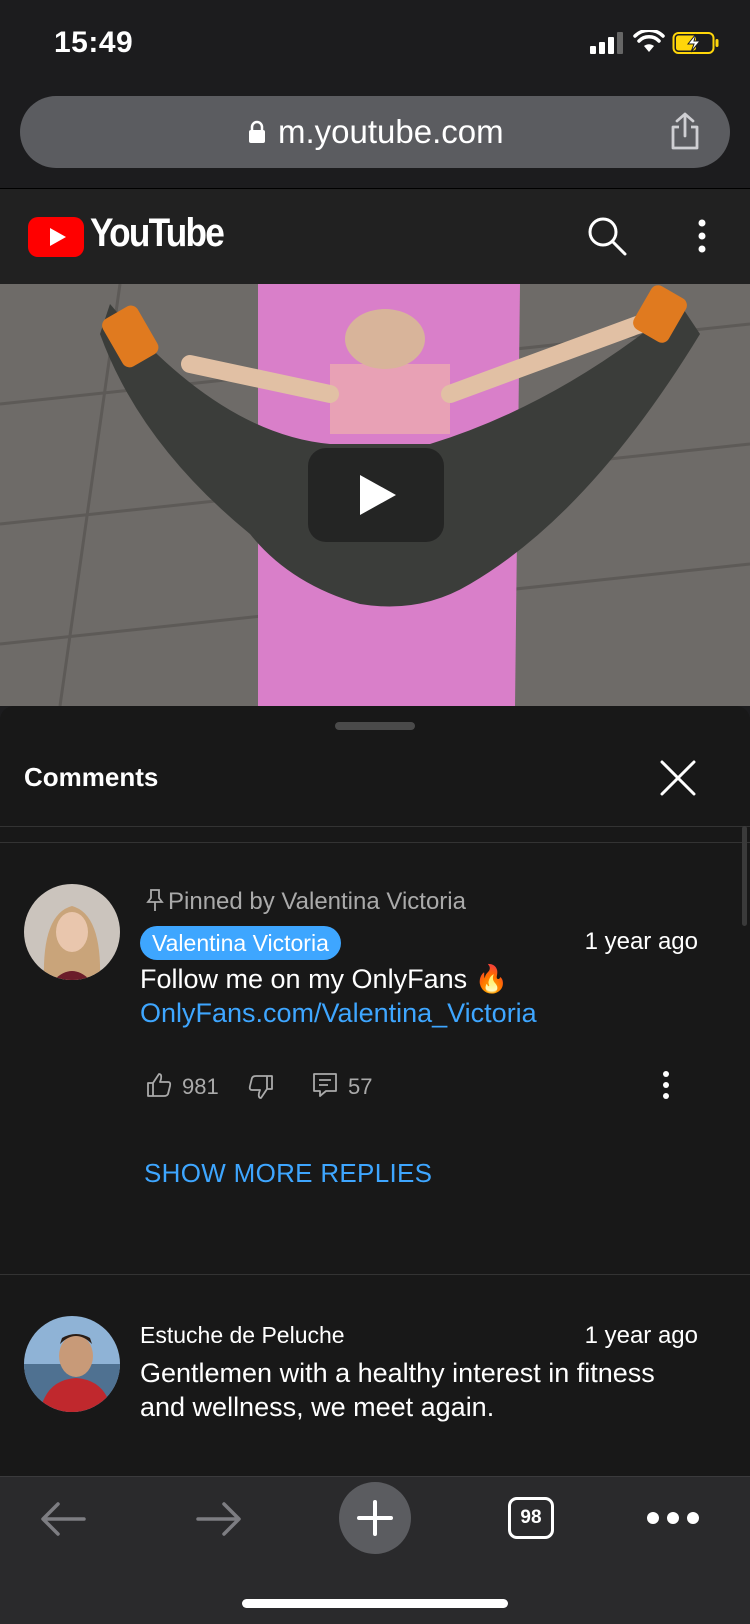  What do you see at coordinates (325, 1085) in the screenshot?
I see `reply-icon` at bounding box center [325, 1085].